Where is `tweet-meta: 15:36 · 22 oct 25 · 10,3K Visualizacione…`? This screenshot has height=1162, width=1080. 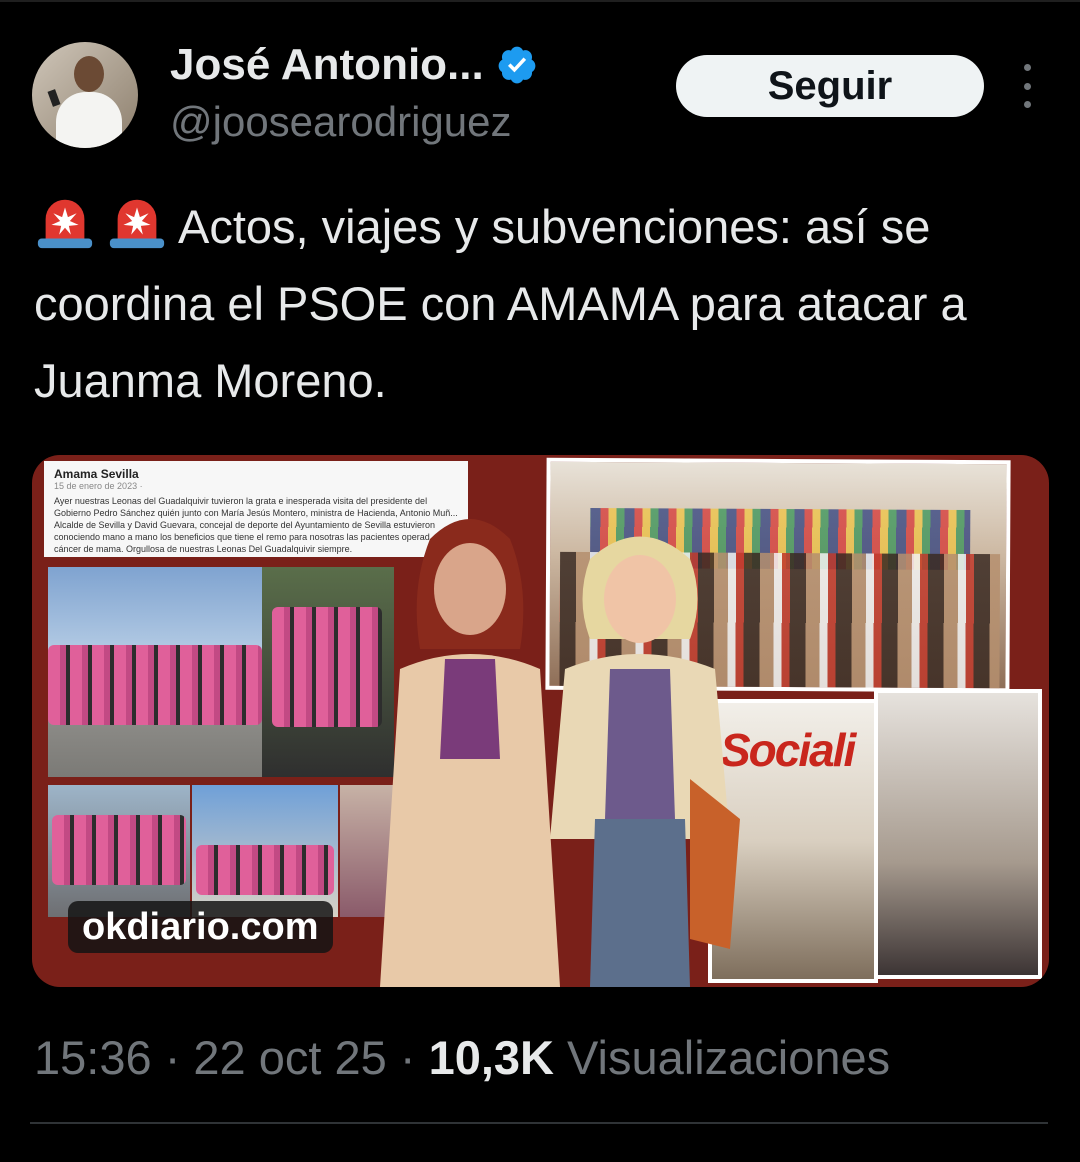
tweet-meta: 15:36 · 22 oct 25 · 10,3K Visualizacione… is located at coordinates (462, 1057).